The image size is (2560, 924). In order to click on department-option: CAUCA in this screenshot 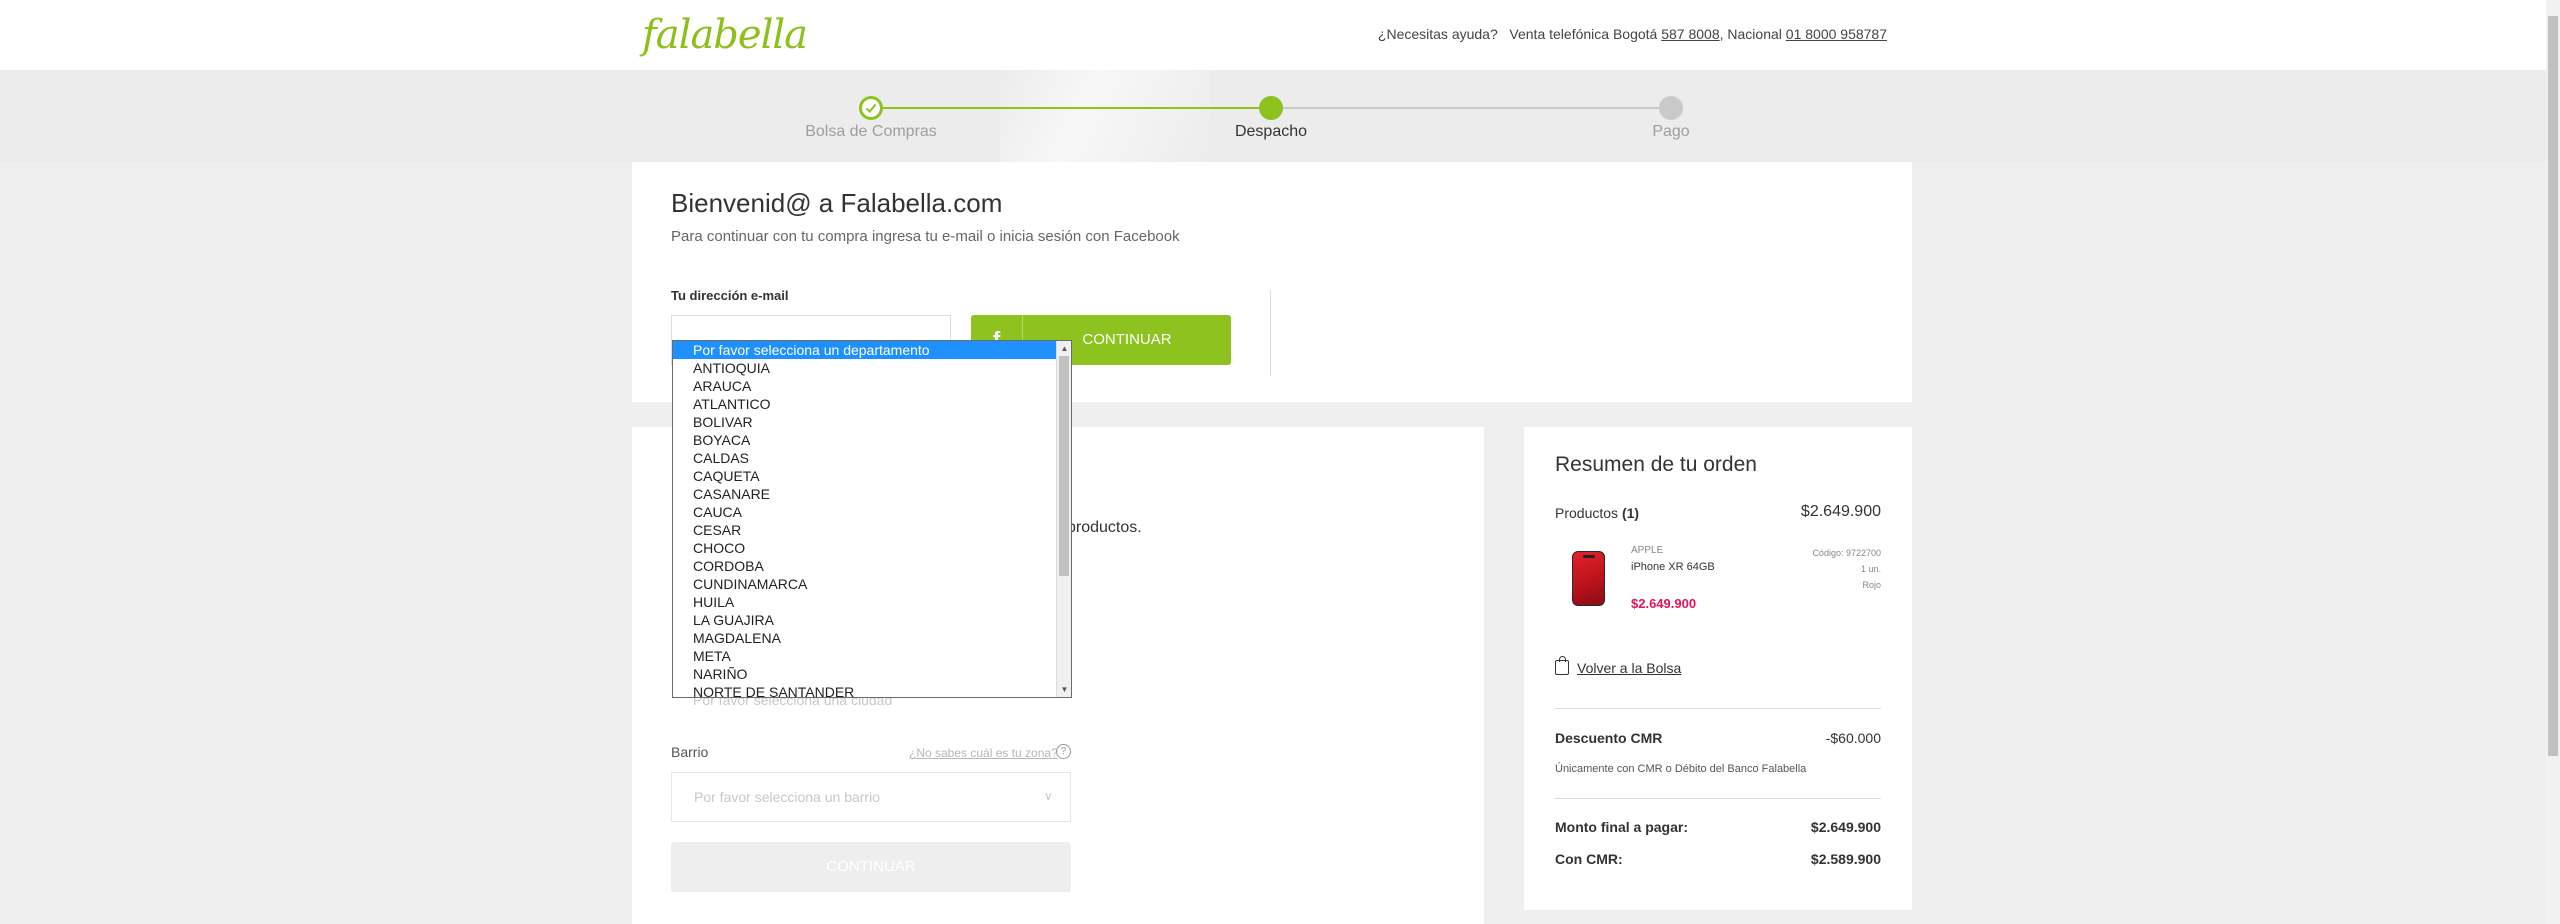, I will do `click(864, 512)`.